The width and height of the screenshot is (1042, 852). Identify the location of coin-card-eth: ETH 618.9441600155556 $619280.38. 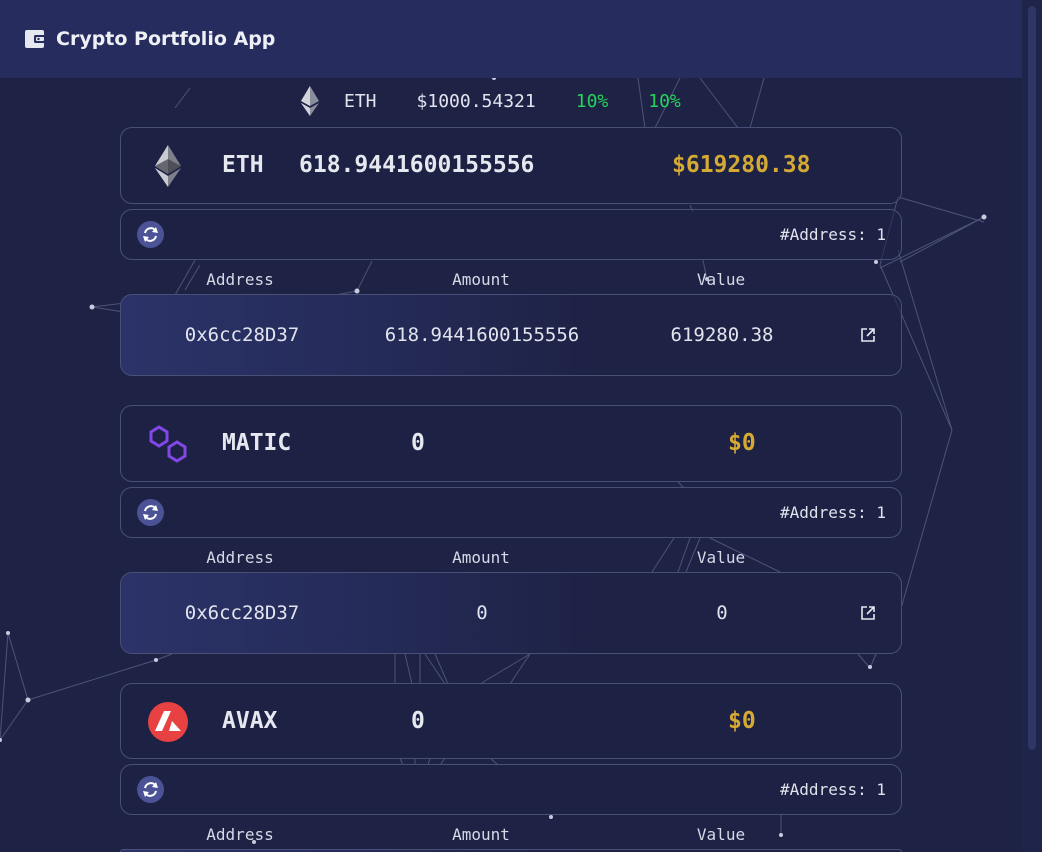
(511, 165).